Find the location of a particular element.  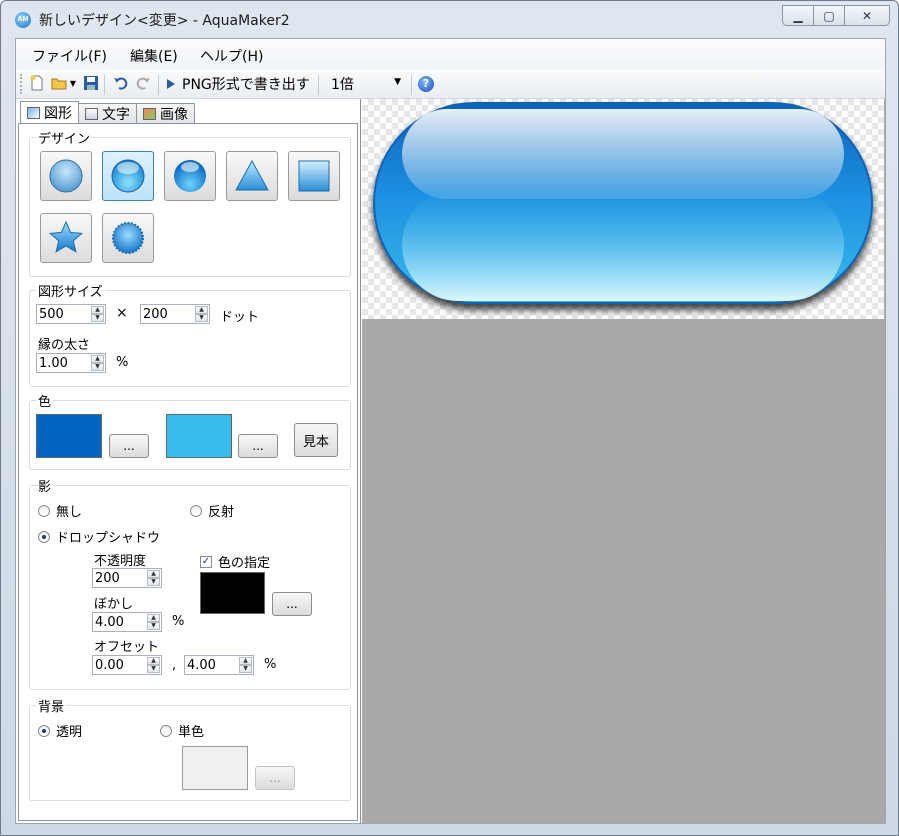

tab-shape: 図形 is located at coordinates (49, 112).